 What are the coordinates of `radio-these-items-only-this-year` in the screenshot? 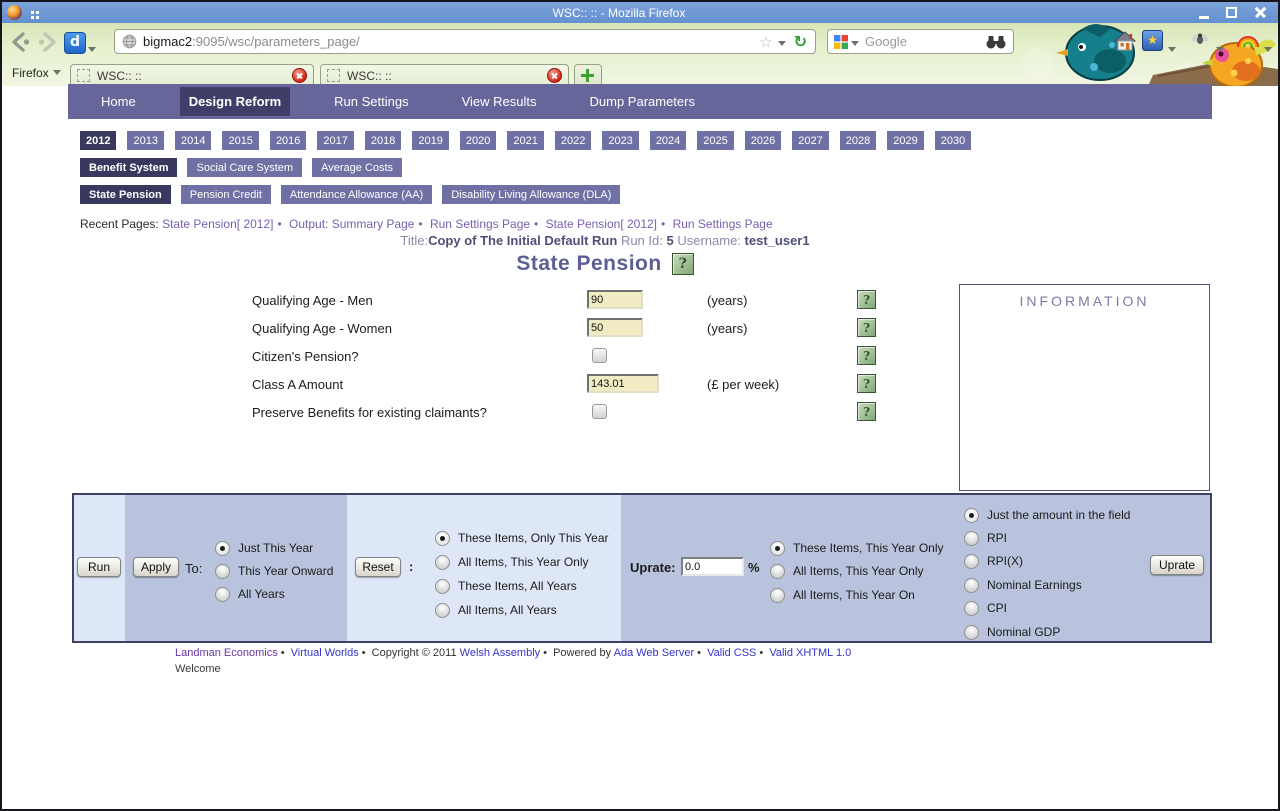 It's located at (442, 538).